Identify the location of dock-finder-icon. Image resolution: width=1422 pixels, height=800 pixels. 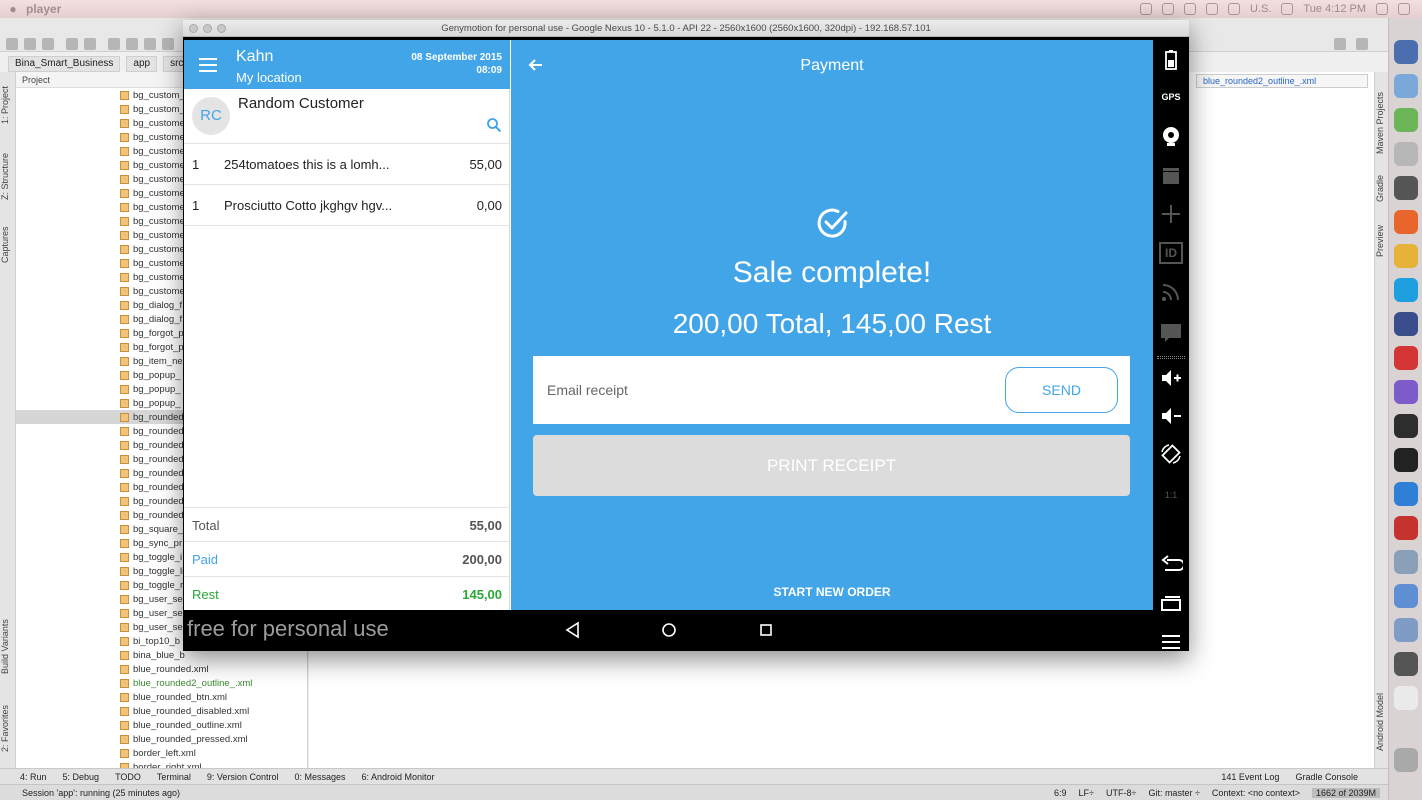
(1406, 52).